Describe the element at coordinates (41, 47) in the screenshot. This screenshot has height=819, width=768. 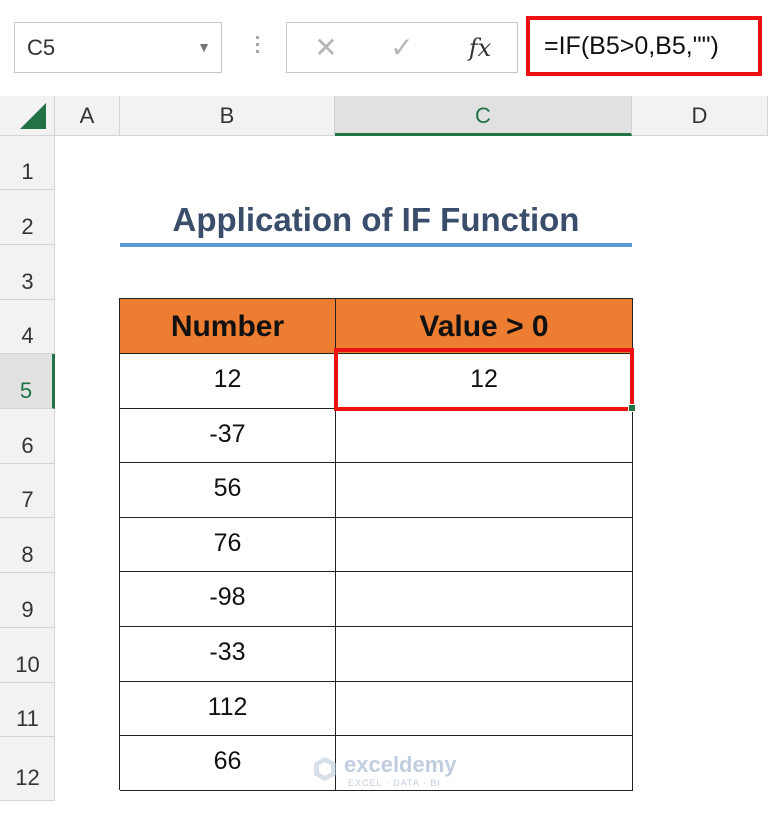
I see `name-box-value: C5` at that location.